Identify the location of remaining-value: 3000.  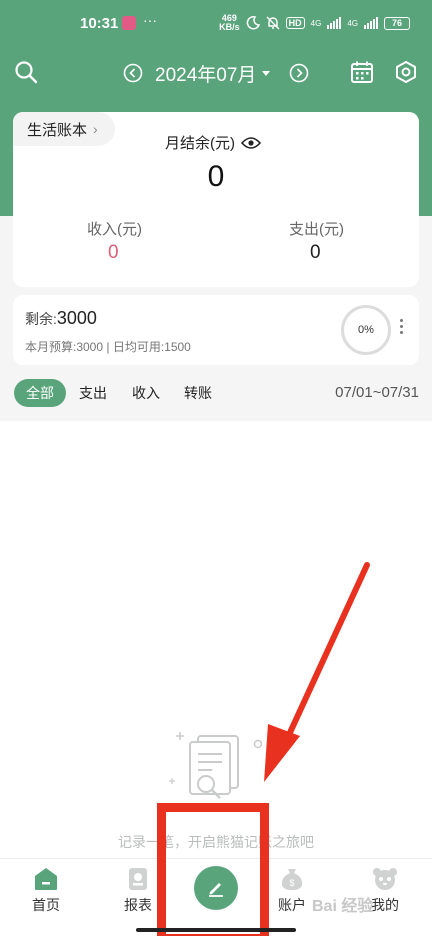
(76, 318).